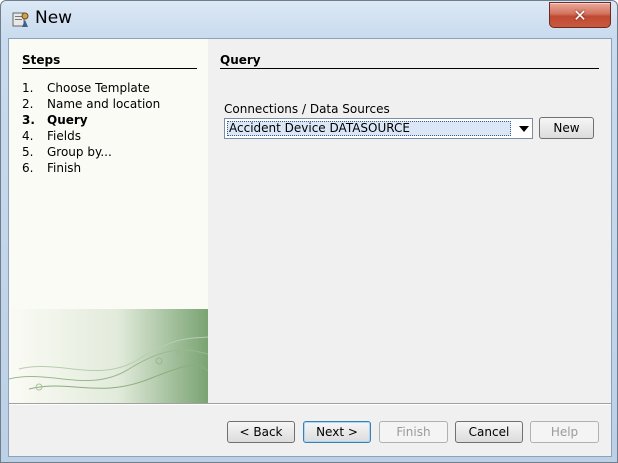 This screenshot has width=618, height=463. What do you see at coordinates (104, 104) in the screenshot?
I see `step-label: Name and location` at bounding box center [104, 104].